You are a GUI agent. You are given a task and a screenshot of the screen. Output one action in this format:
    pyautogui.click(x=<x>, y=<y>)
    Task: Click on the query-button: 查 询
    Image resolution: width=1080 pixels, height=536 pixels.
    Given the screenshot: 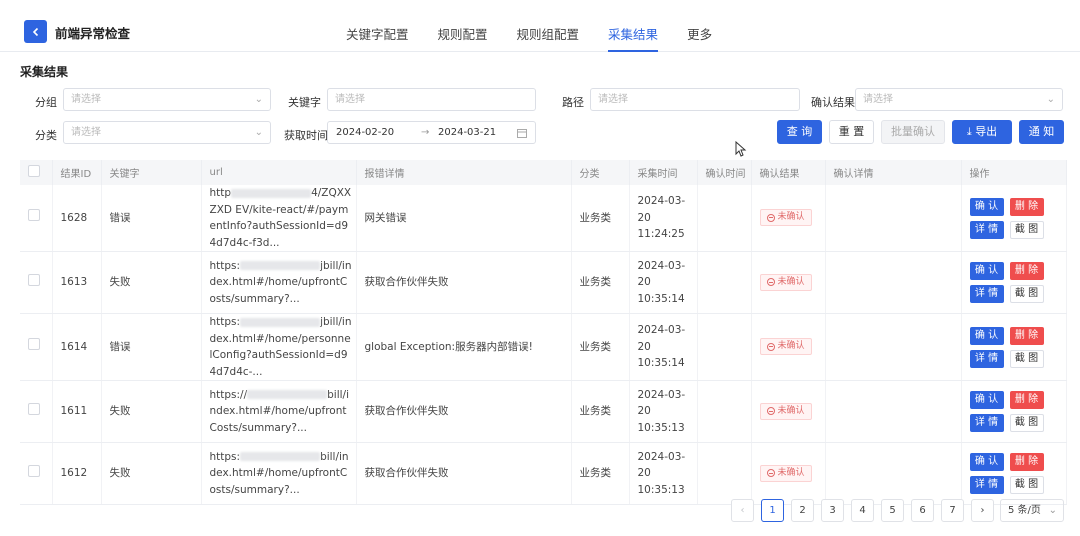 What is the action you would take?
    pyautogui.click(x=799, y=132)
    